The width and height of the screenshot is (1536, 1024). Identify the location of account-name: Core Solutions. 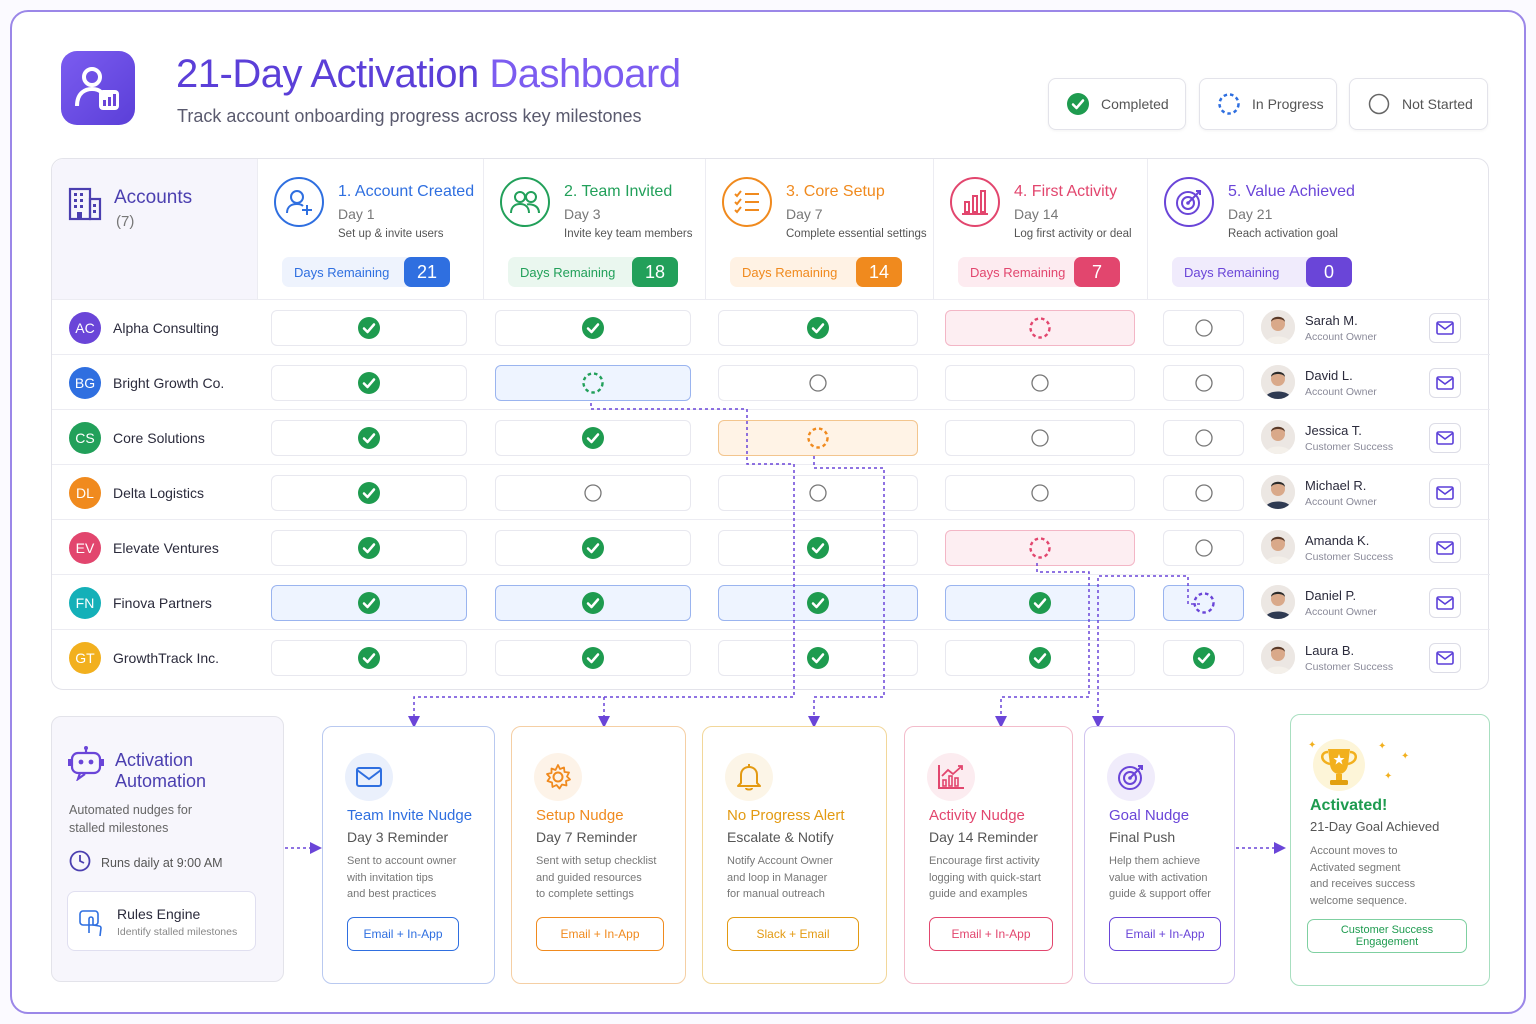
(159, 438).